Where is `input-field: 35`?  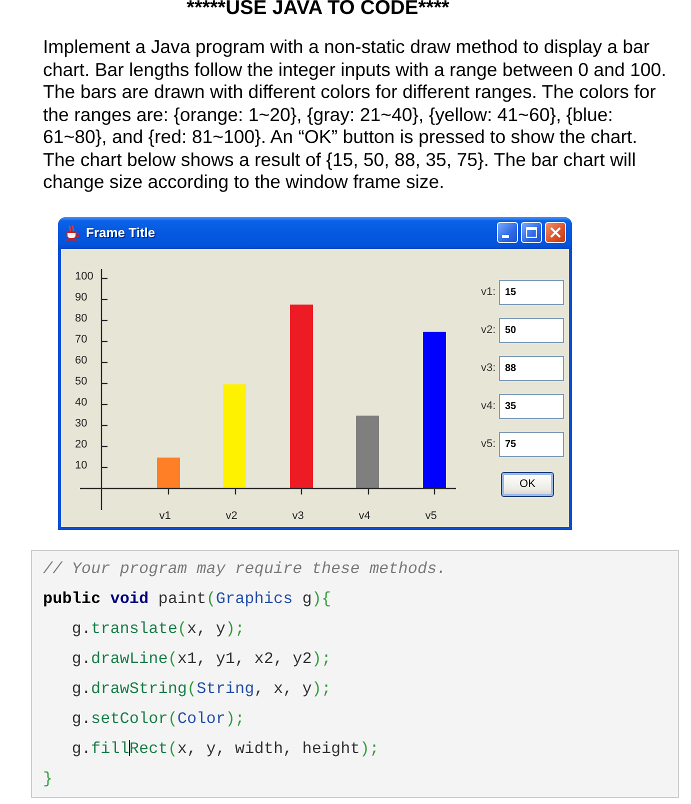
input-field: 35 is located at coordinates (531, 406).